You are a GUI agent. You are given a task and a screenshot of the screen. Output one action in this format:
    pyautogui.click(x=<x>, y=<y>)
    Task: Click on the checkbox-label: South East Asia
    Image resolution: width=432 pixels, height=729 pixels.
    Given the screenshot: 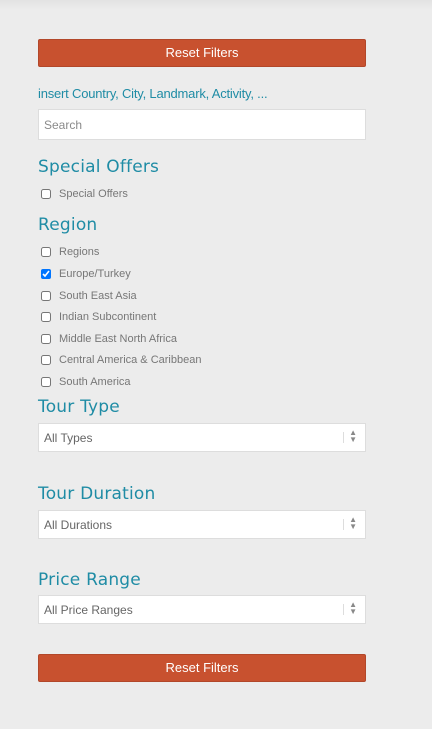 What is the action you would take?
    pyautogui.click(x=98, y=295)
    